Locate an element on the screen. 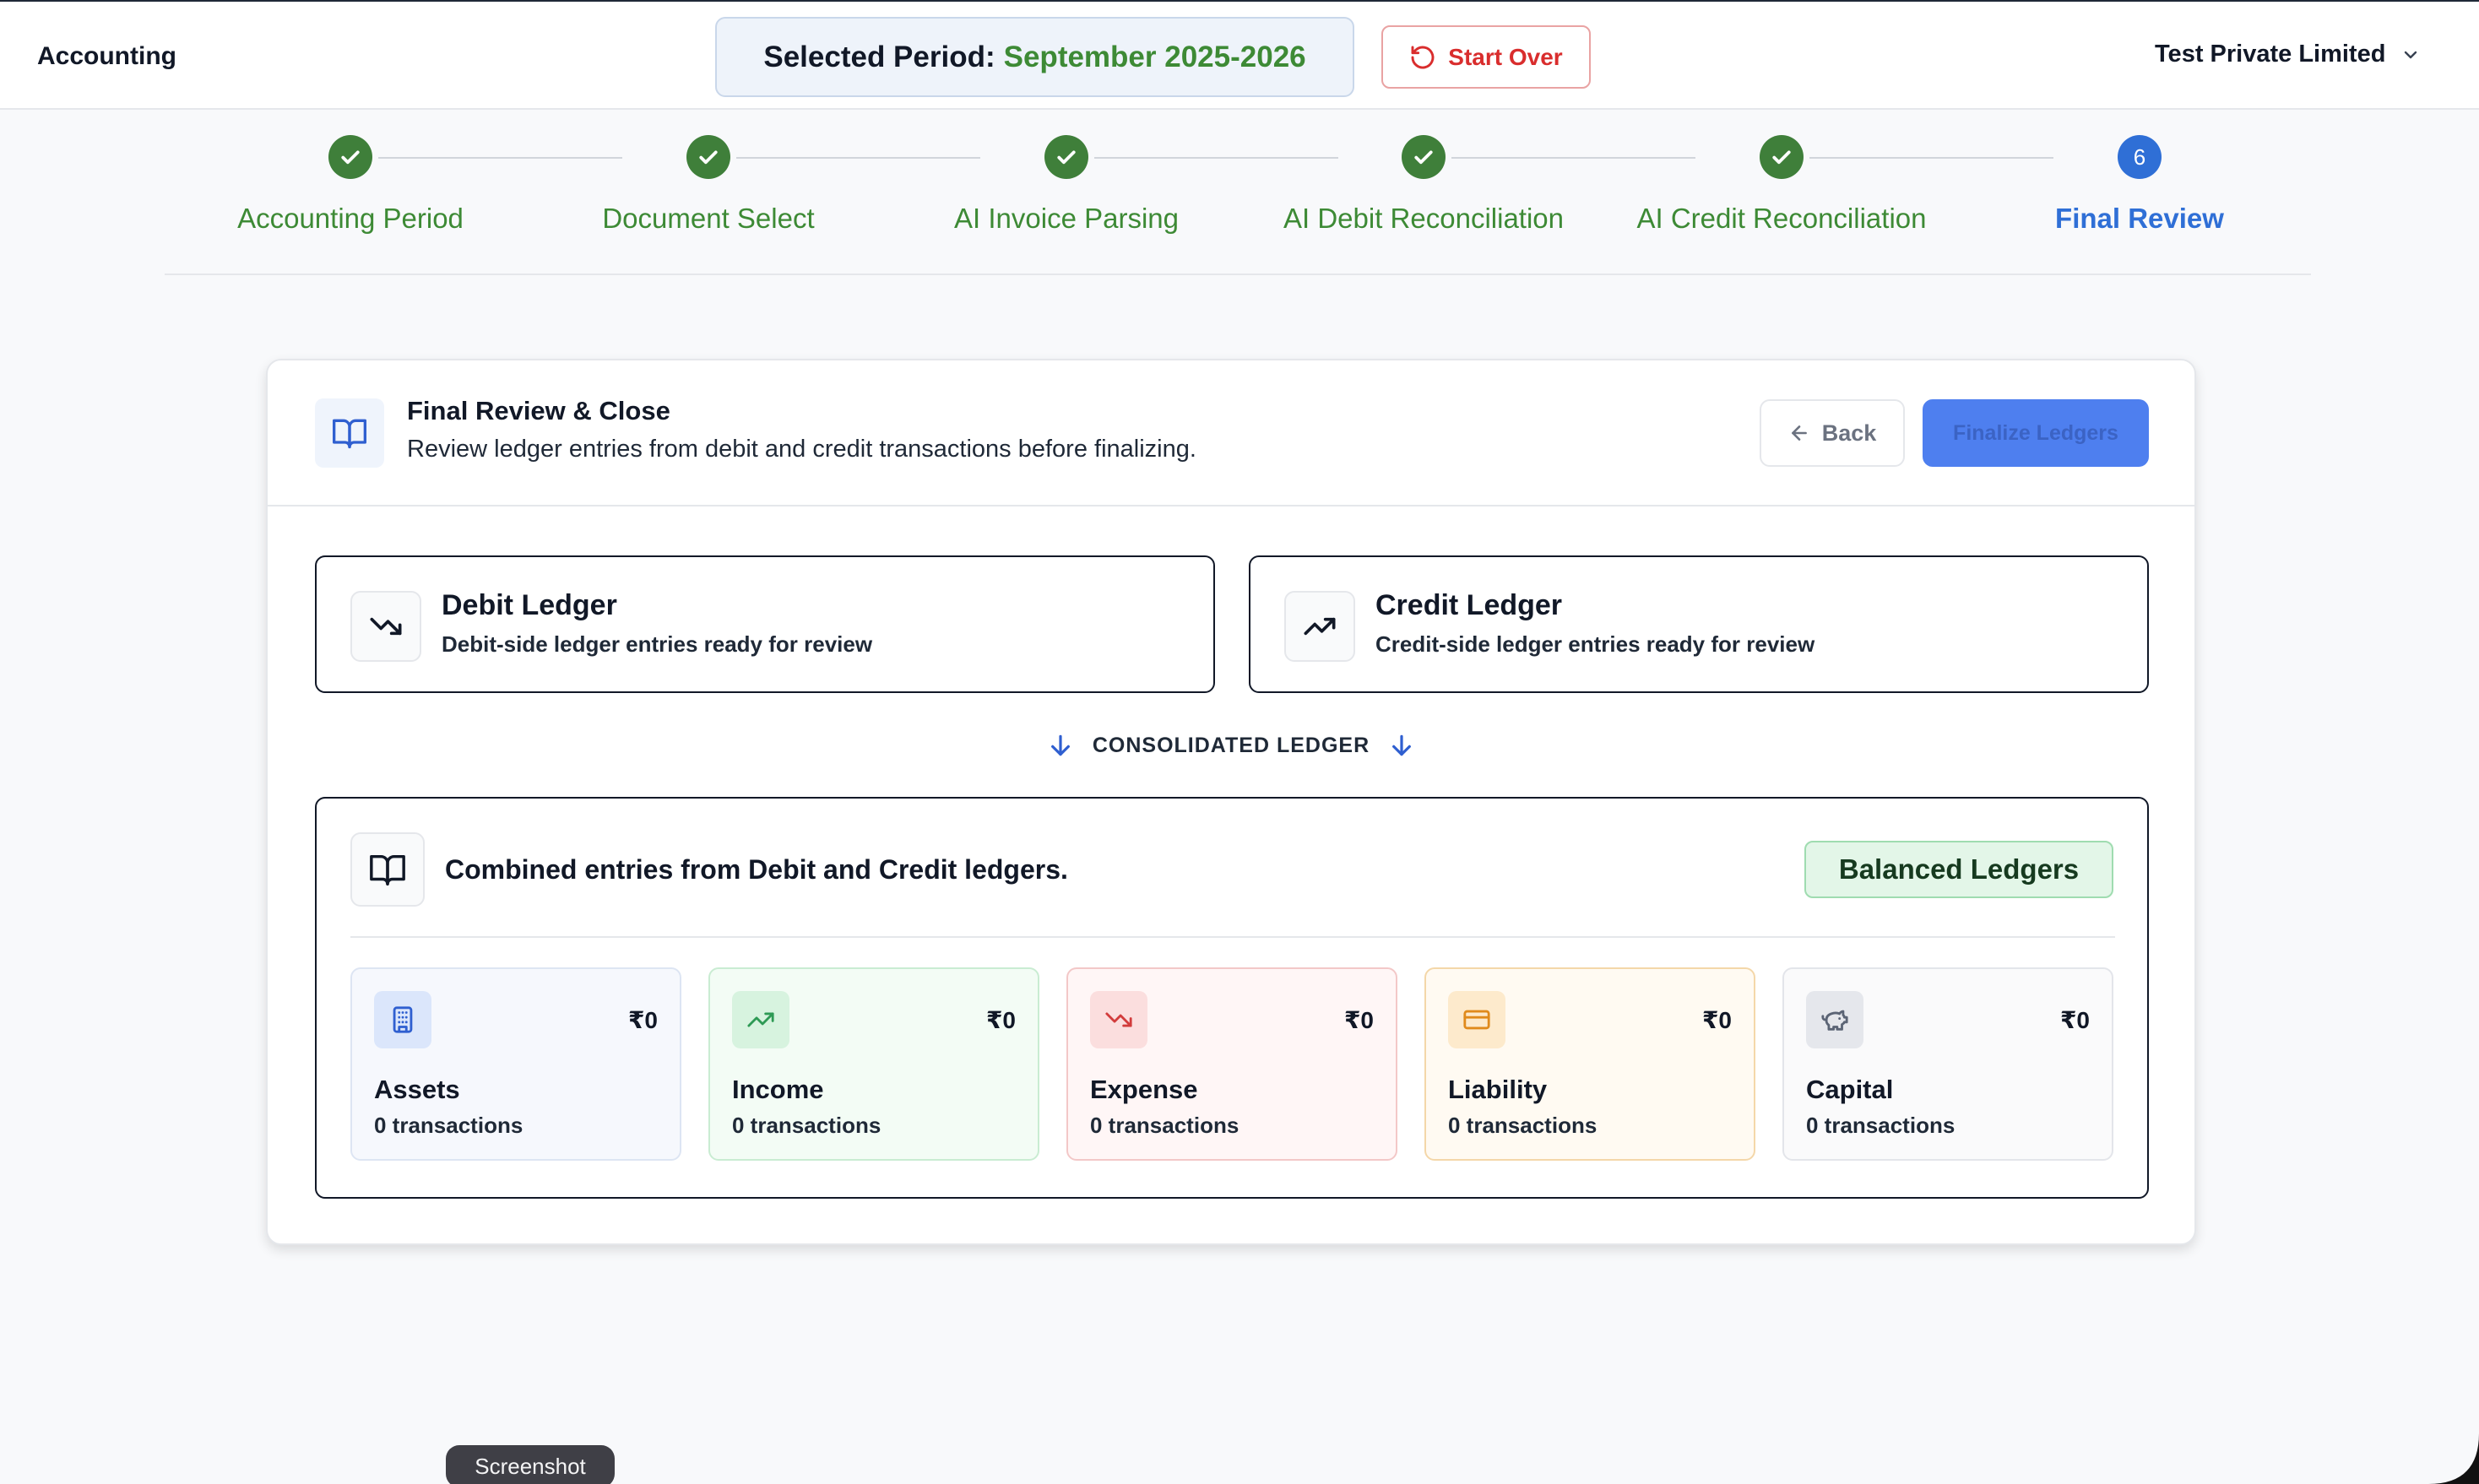  step-number: 6 is located at coordinates (2140, 157).